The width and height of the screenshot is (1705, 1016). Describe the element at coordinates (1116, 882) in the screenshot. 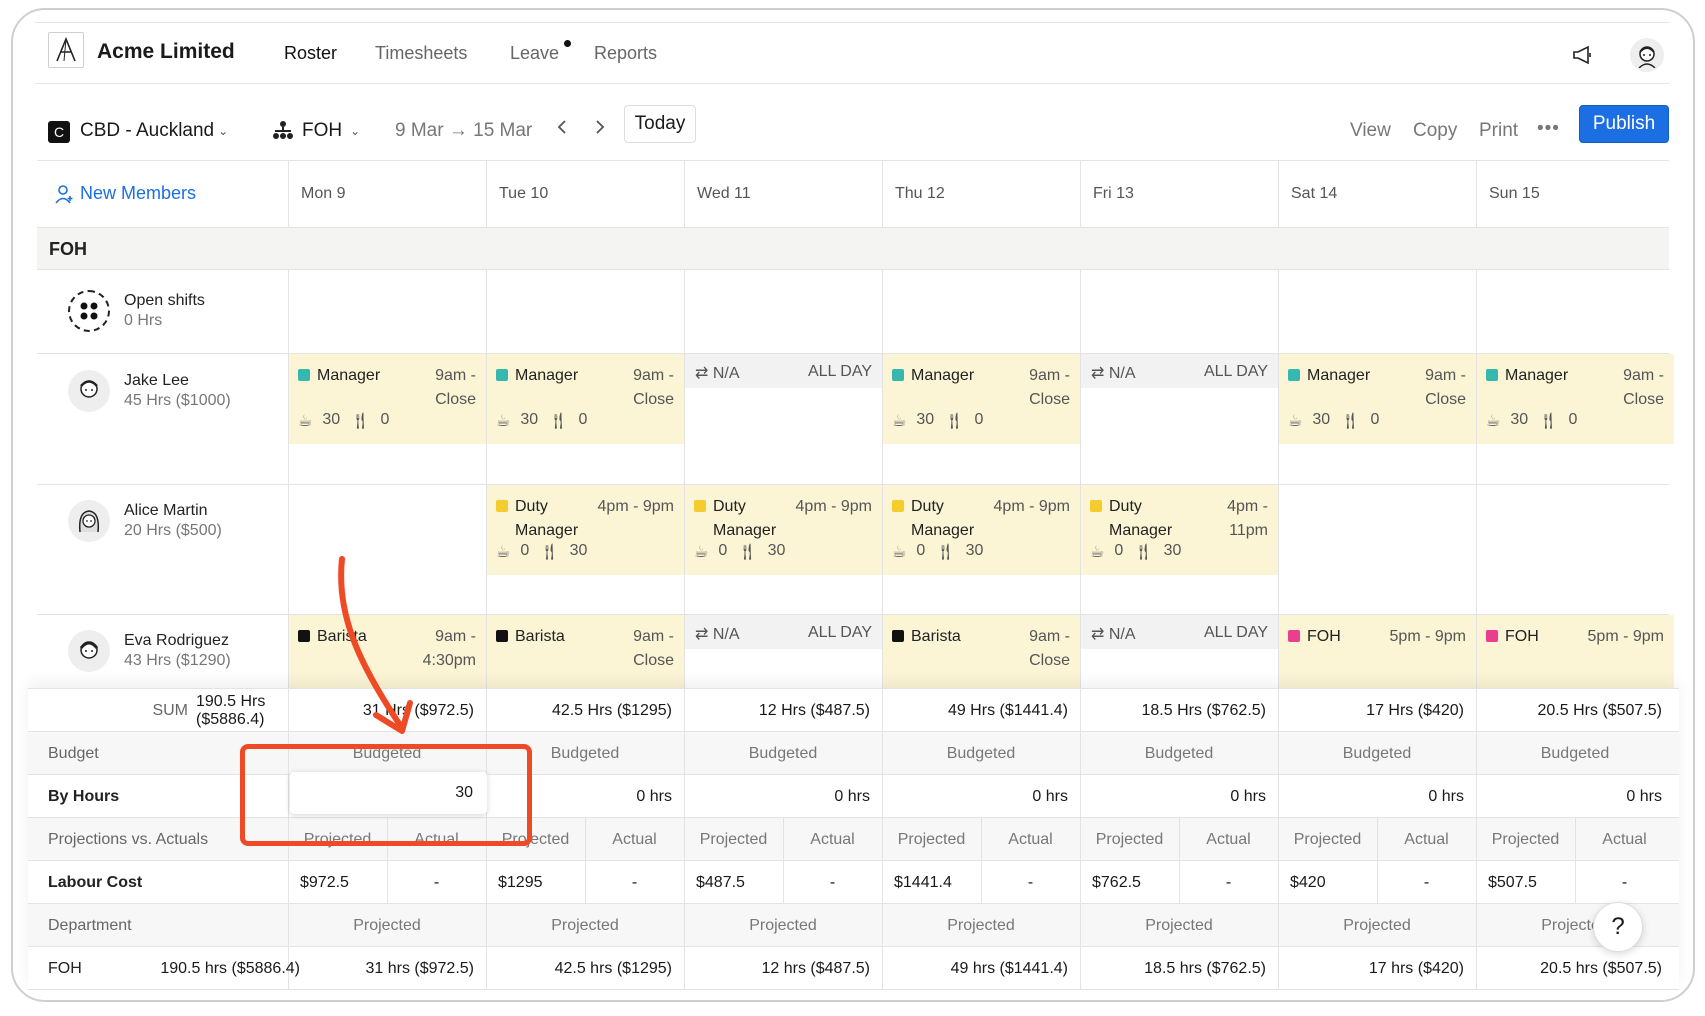

I see `labour-cost-projected: $762.5` at that location.